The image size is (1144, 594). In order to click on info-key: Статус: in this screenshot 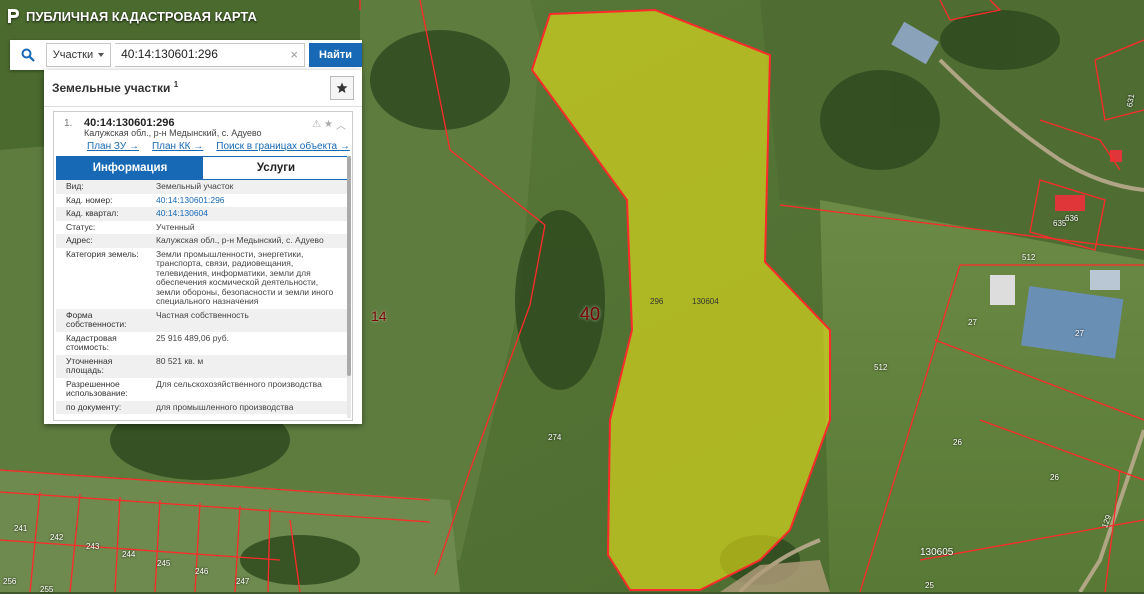, I will do `click(81, 226)`.